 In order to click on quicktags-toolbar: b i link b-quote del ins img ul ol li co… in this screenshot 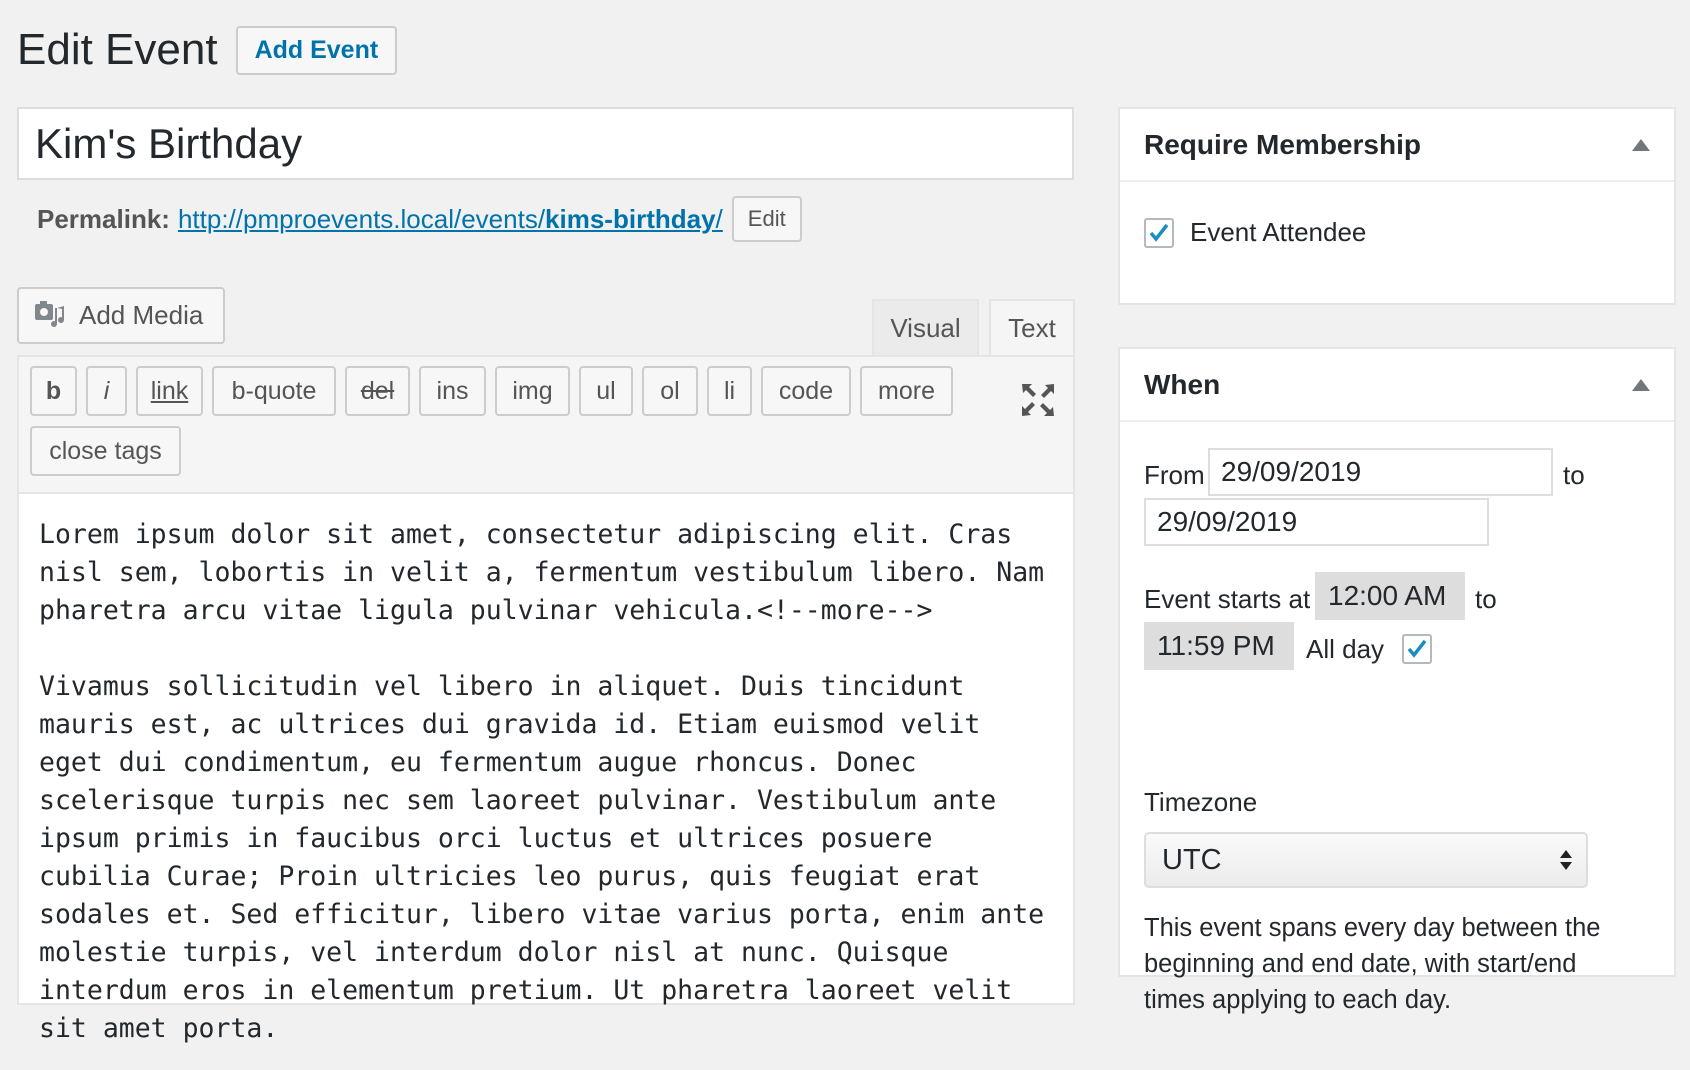, I will do `click(546, 425)`.